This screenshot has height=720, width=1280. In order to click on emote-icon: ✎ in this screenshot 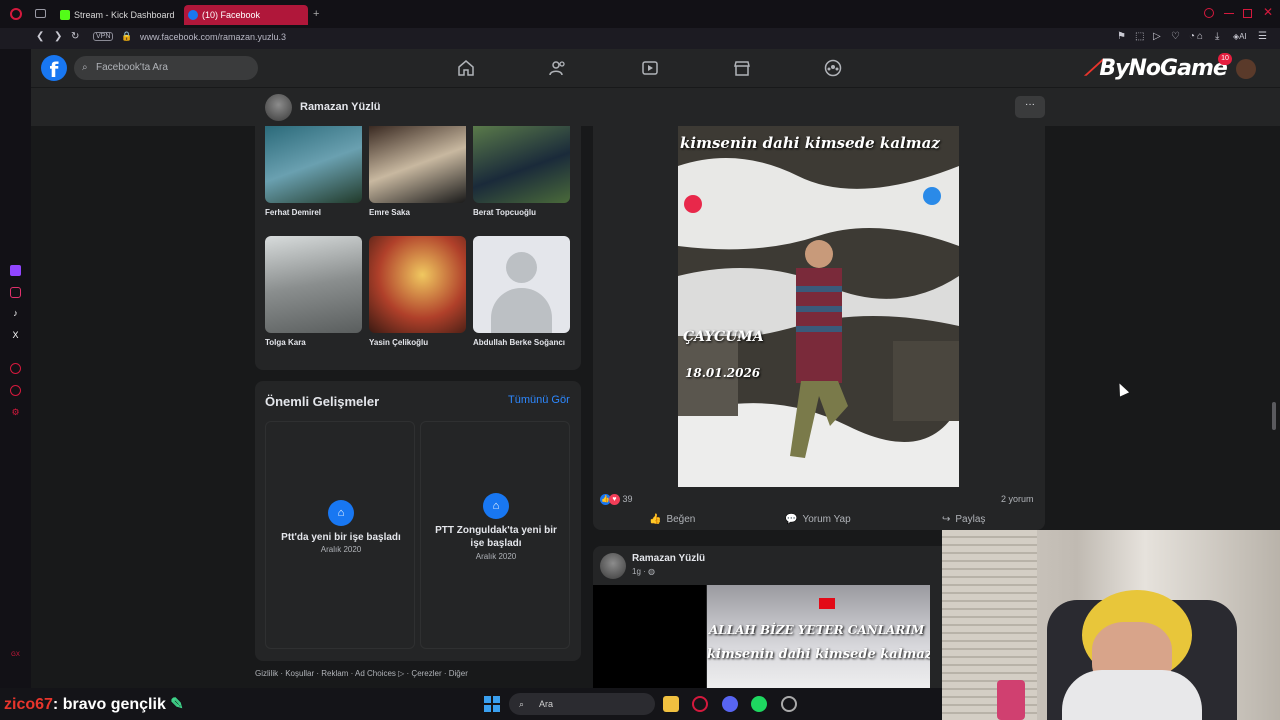, I will do `click(177, 704)`.